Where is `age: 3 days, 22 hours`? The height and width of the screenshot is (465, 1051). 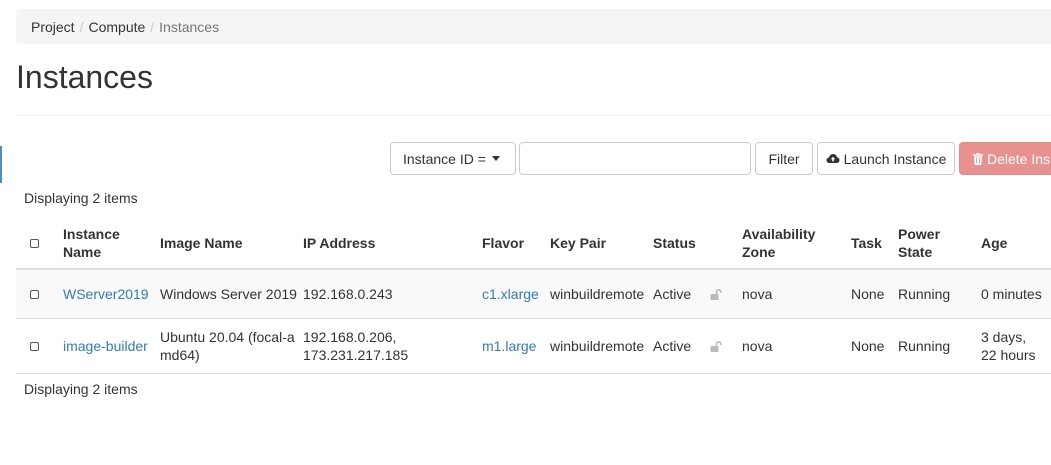
age: 3 days, 22 hours is located at coordinates (1008, 346).